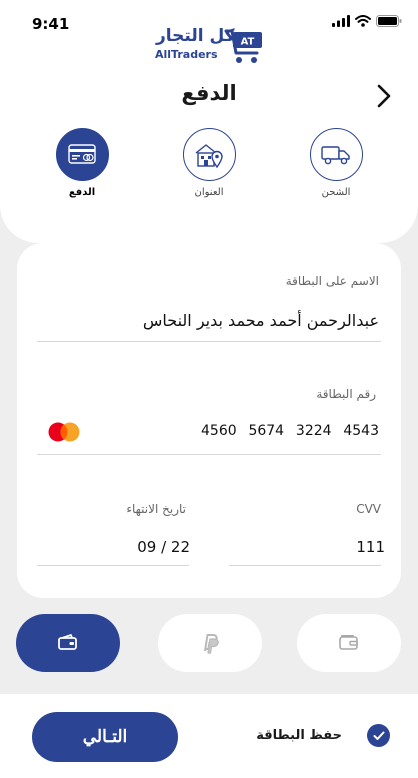 The height and width of the screenshot is (778, 418). What do you see at coordinates (82, 192) in the screenshot?
I see `step-payment-label: الدفع` at bounding box center [82, 192].